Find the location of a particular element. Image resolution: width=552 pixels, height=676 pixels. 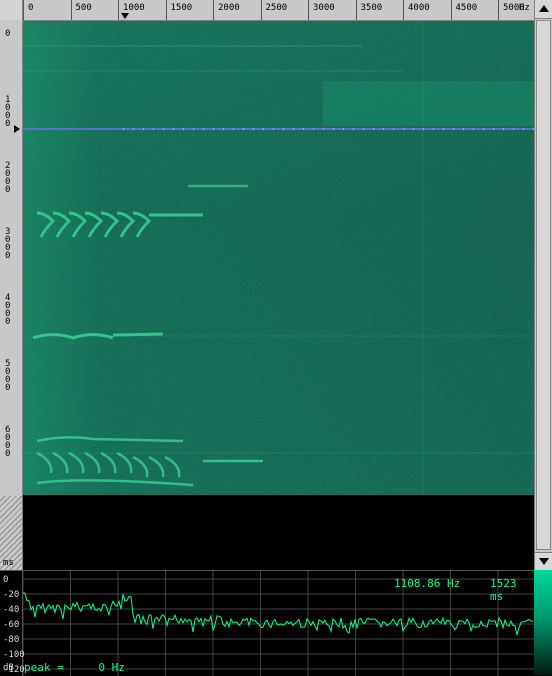

ruler-corner is located at coordinates (11, 10).